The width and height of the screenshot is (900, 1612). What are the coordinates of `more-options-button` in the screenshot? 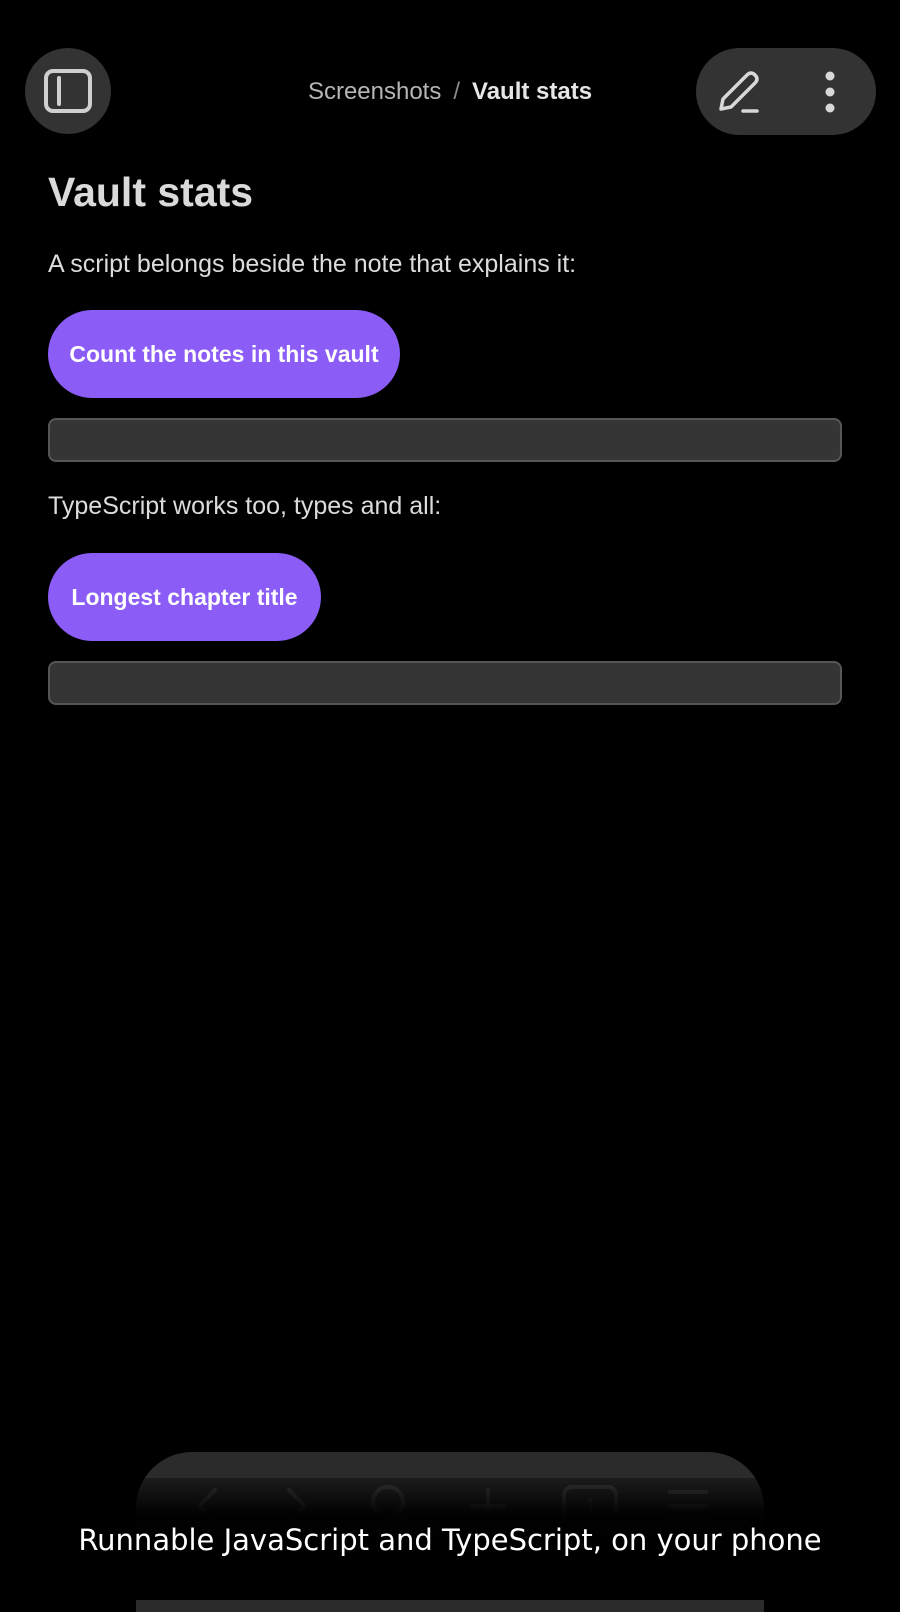 It's located at (830, 92).